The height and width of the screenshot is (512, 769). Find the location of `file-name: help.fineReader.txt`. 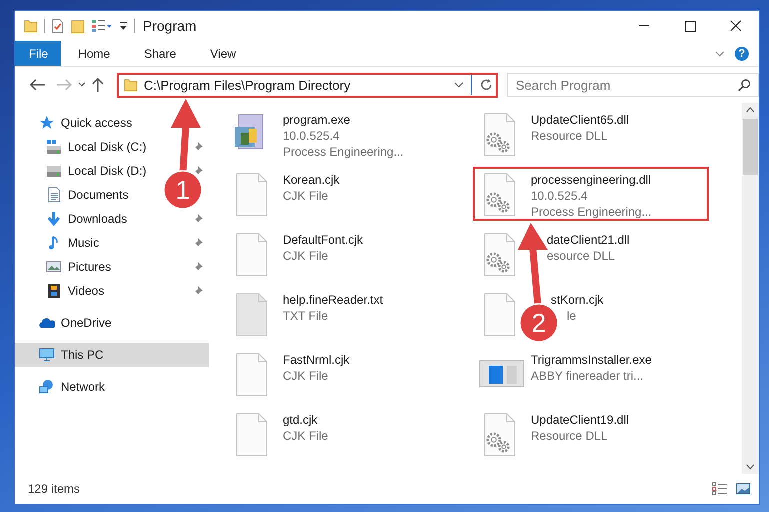

file-name: help.fineReader.txt is located at coordinates (333, 300).